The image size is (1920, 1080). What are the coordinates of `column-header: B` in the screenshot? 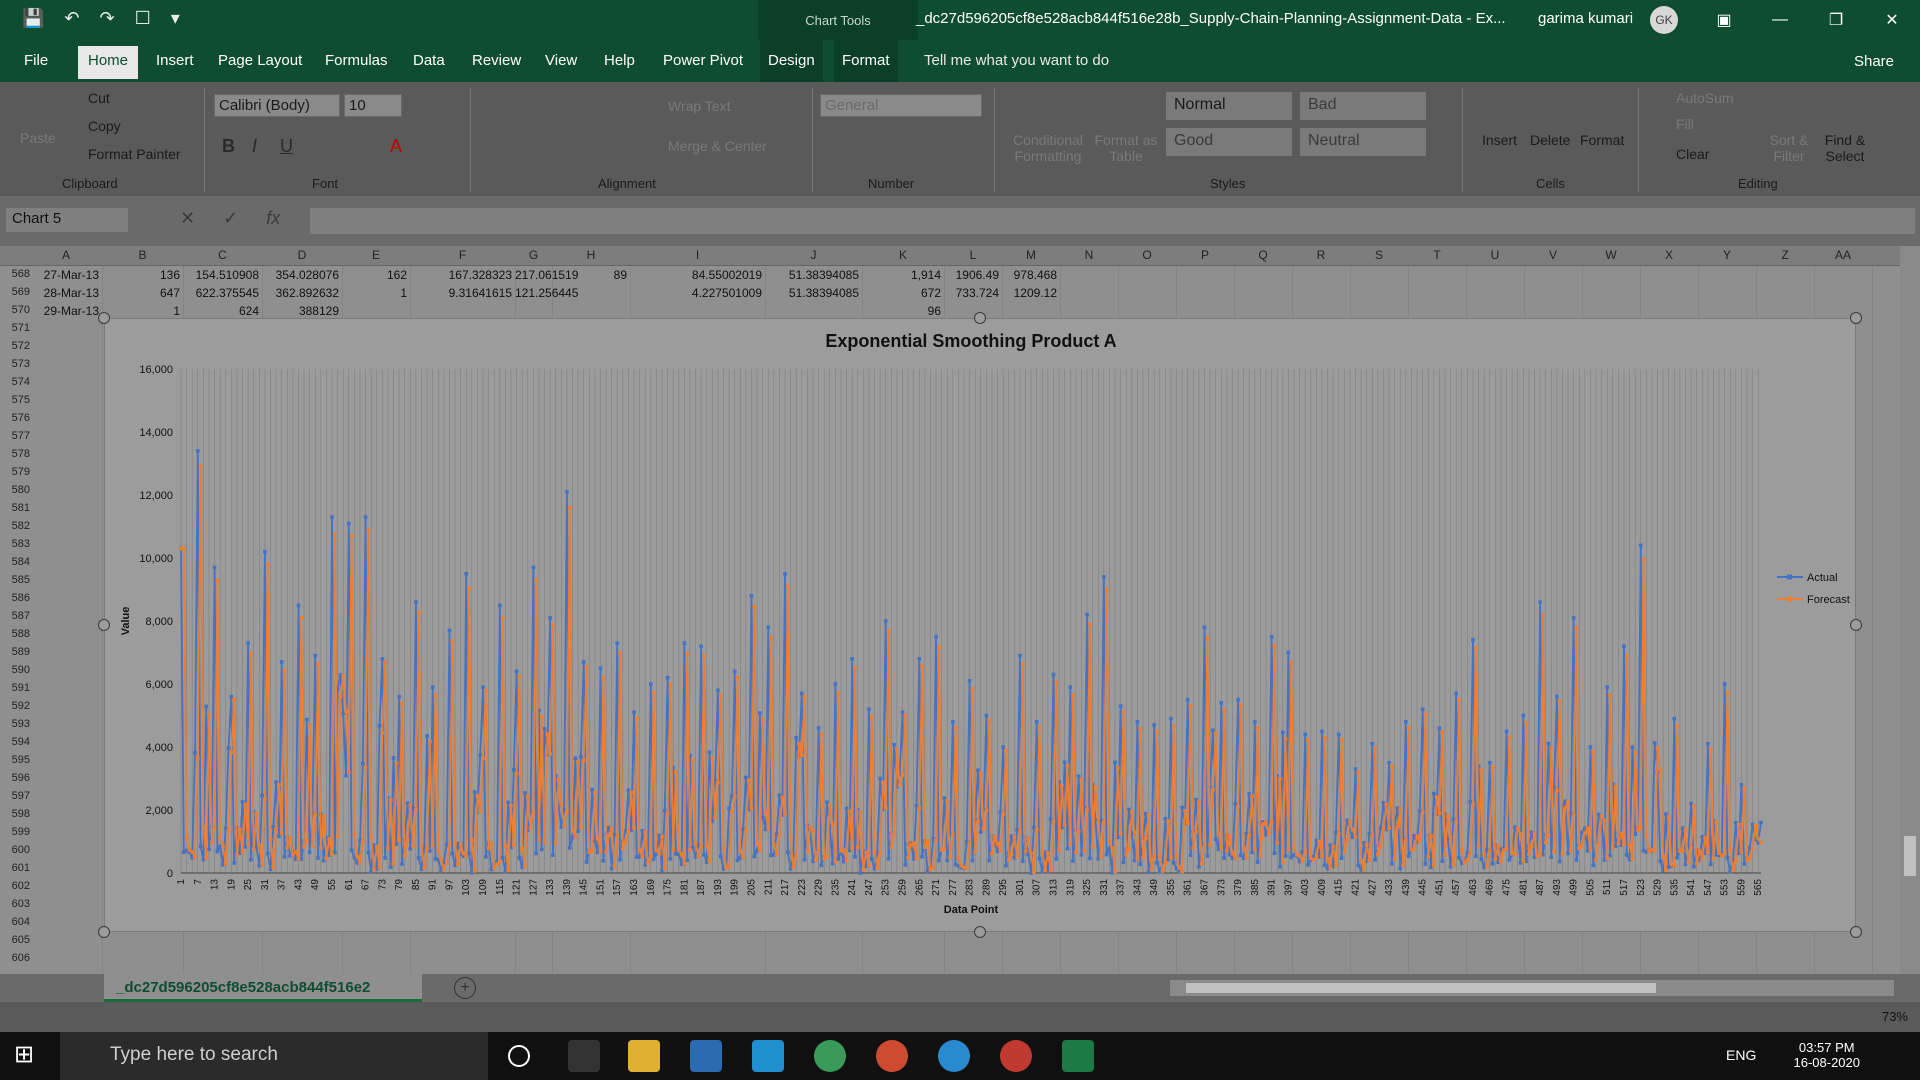 It's located at (142, 255).